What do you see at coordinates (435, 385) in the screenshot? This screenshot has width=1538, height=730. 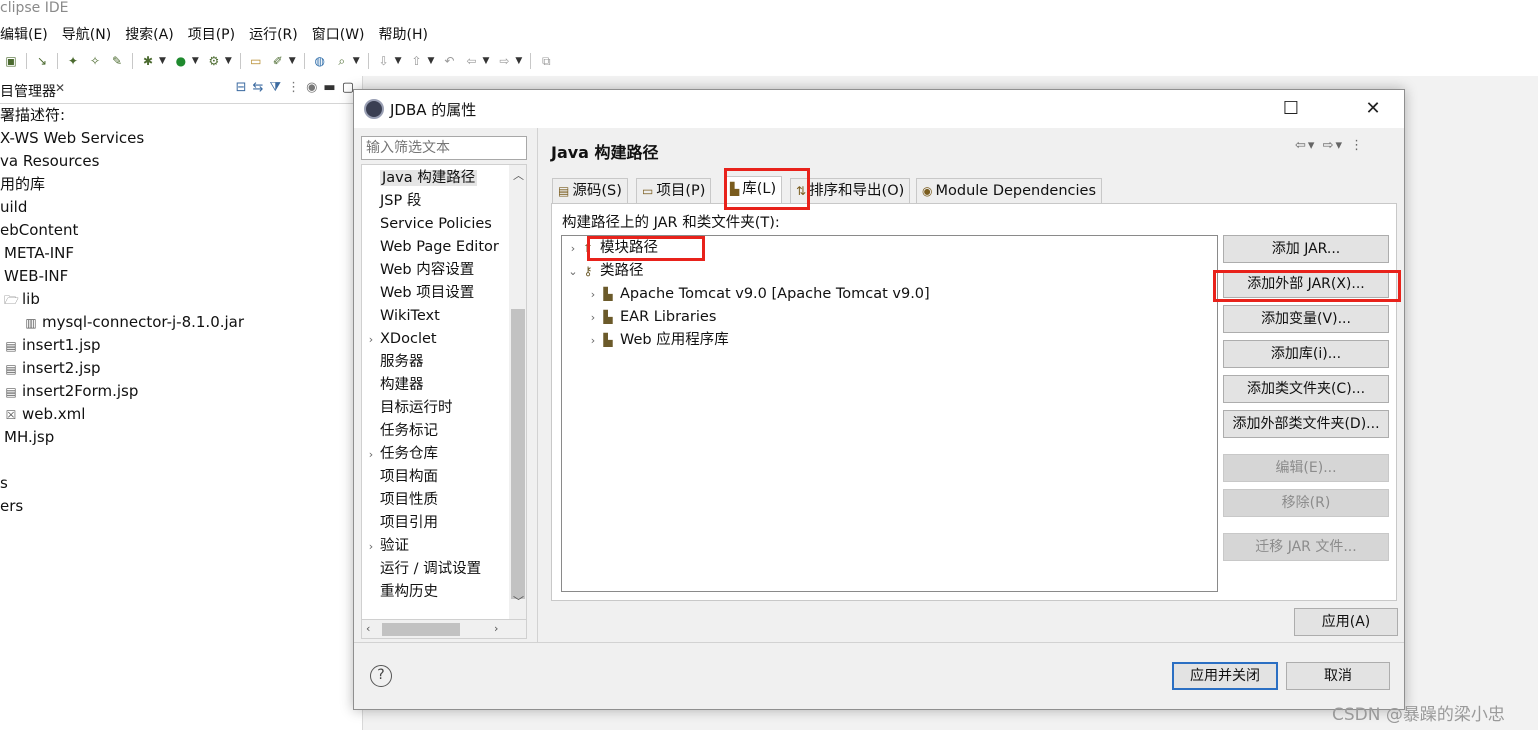 I see `nav-item: 构建器` at bounding box center [435, 385].